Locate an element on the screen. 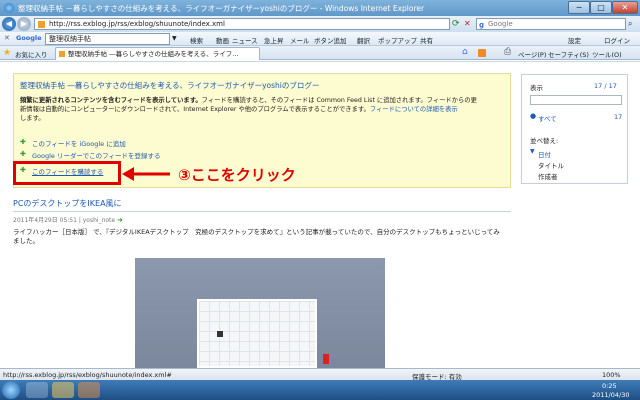  favorites-button: お気に入り is located at coordinates (31, 54).